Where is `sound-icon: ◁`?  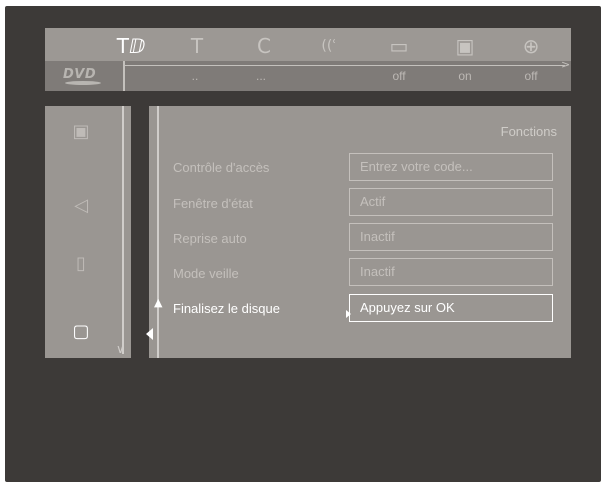 sound-icon: ◁ is located at coordinates (81, 206).